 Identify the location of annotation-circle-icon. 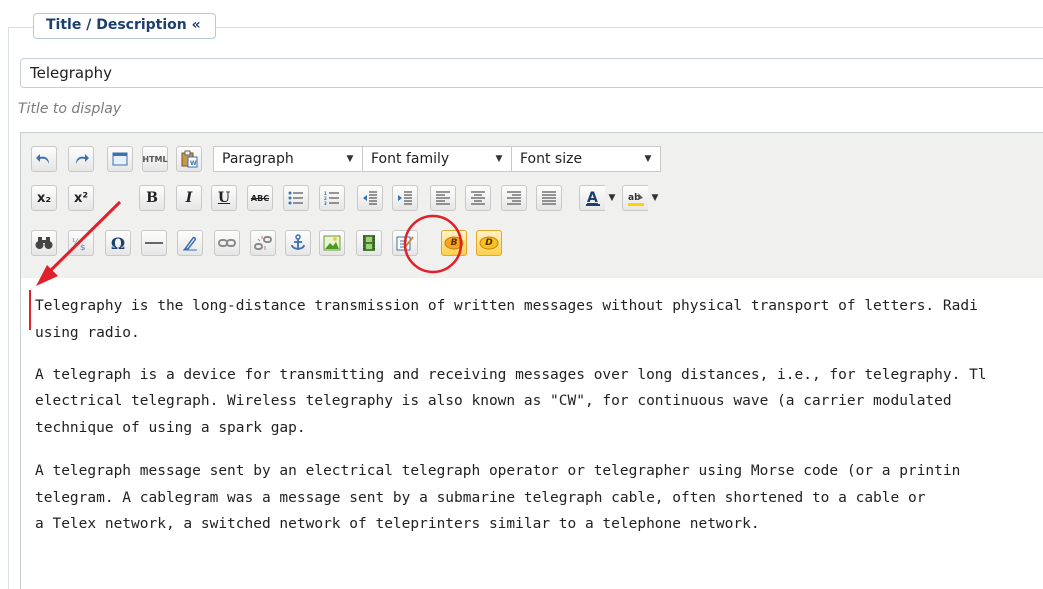
(433, 244).